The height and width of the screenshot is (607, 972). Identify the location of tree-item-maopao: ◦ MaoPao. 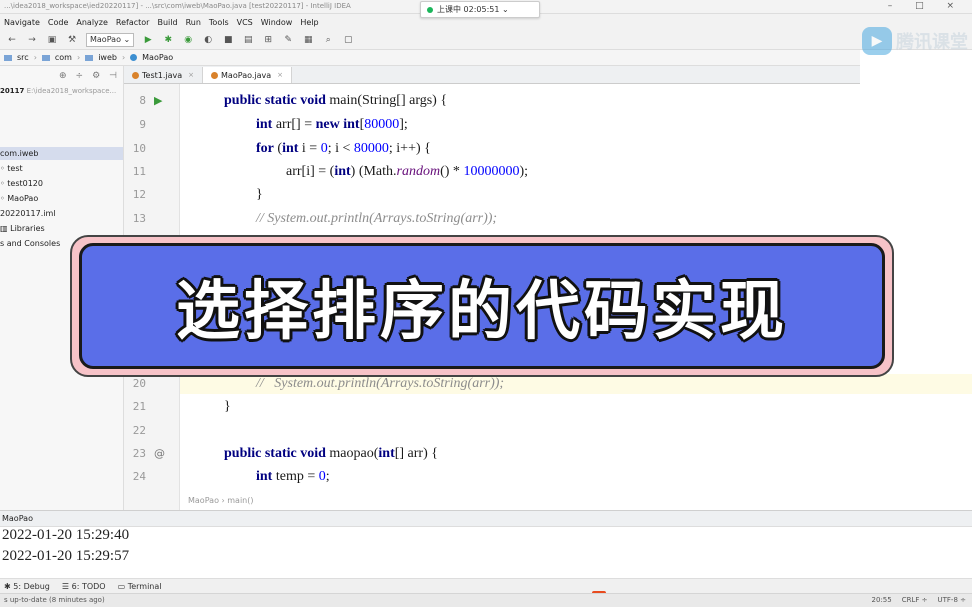
(61, 198).